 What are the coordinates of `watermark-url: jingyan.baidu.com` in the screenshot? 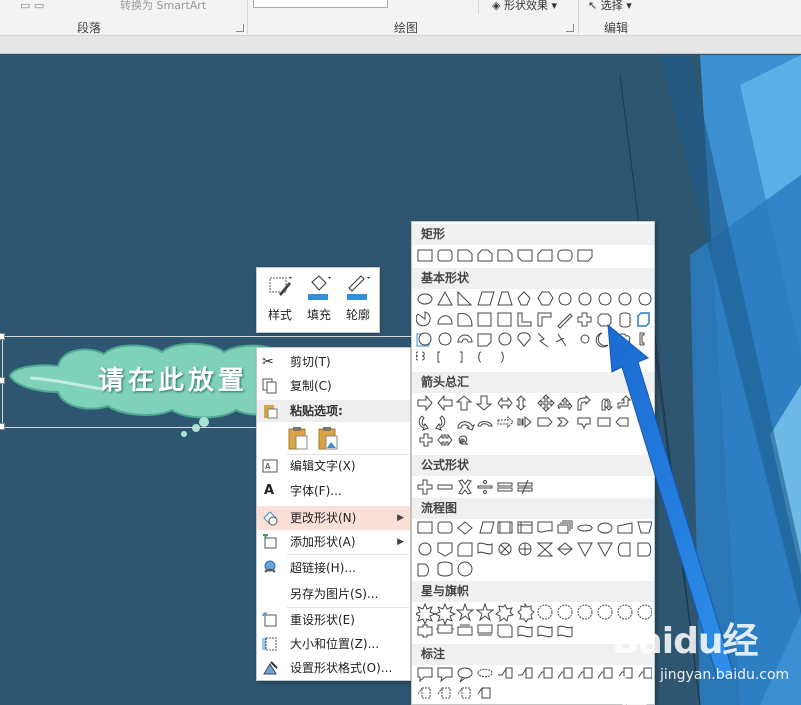 It's located at (725, 675).